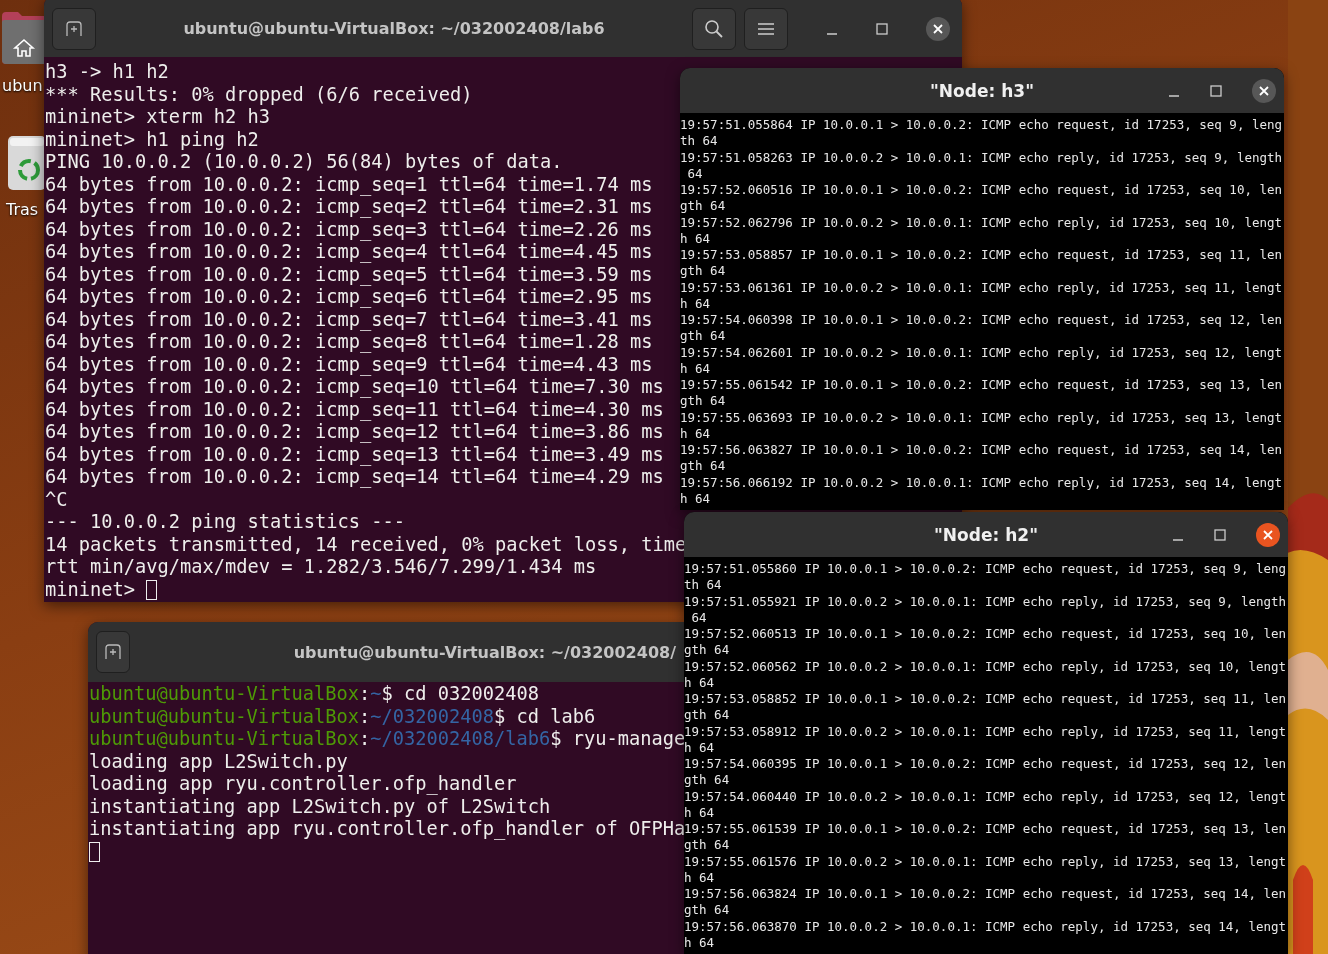  Describe the element at coordinates (107, 72) in the screenshot. I see `terminal-line: h3 -> h1 h2` at that location.